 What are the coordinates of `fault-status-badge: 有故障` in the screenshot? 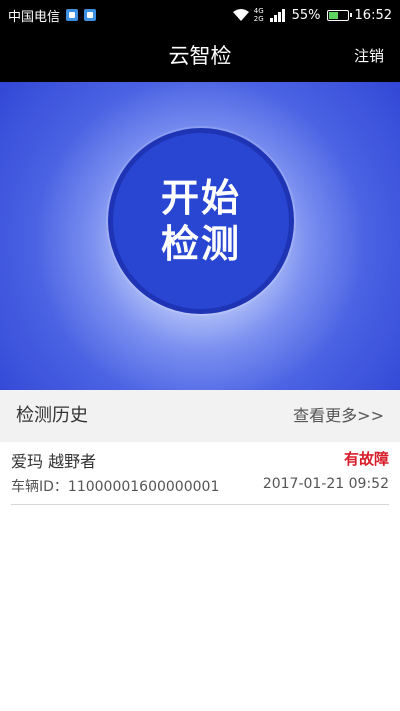 It's located at (366, 459).